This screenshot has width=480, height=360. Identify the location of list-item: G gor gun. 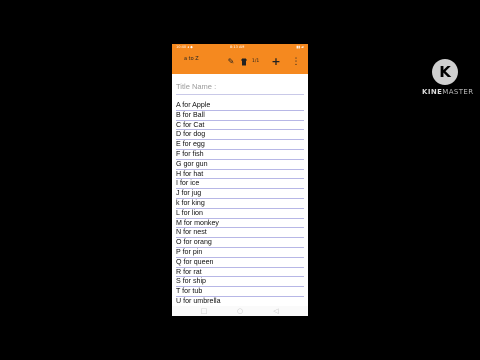
(240, 165).